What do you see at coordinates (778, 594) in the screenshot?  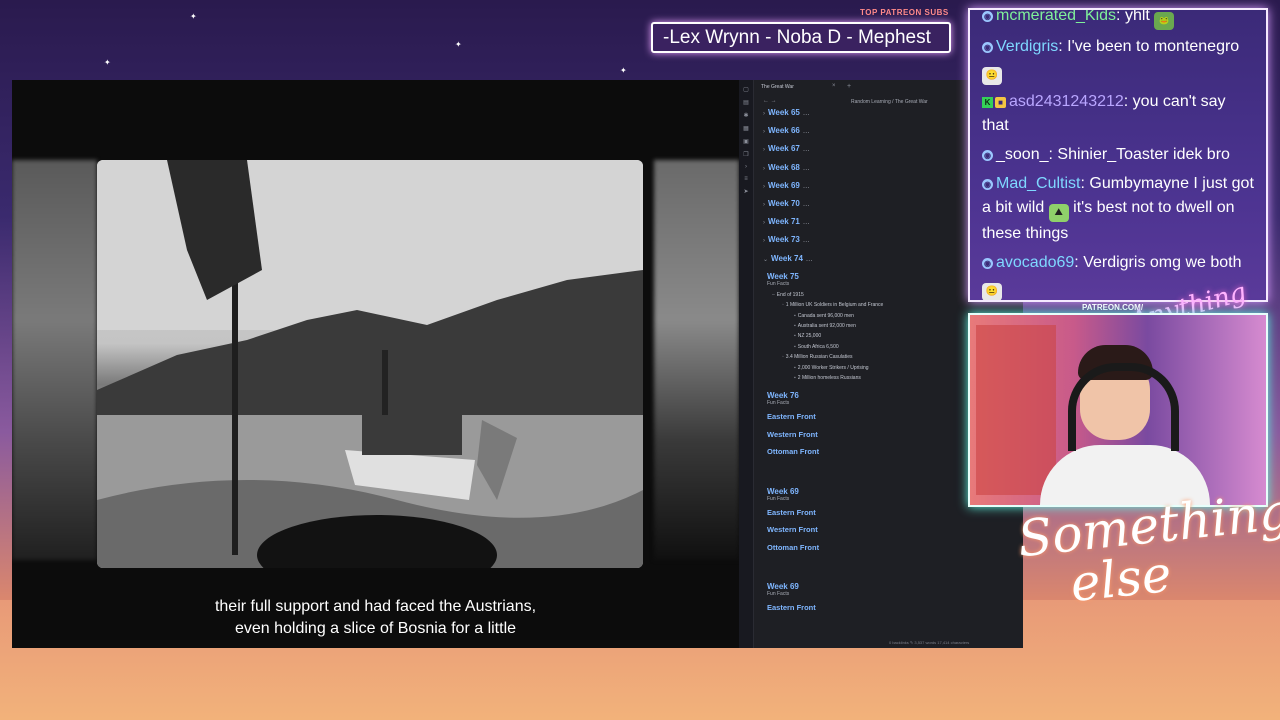 I see `fun-facts-label: Fun Facts` at bounding box center [778, 594].